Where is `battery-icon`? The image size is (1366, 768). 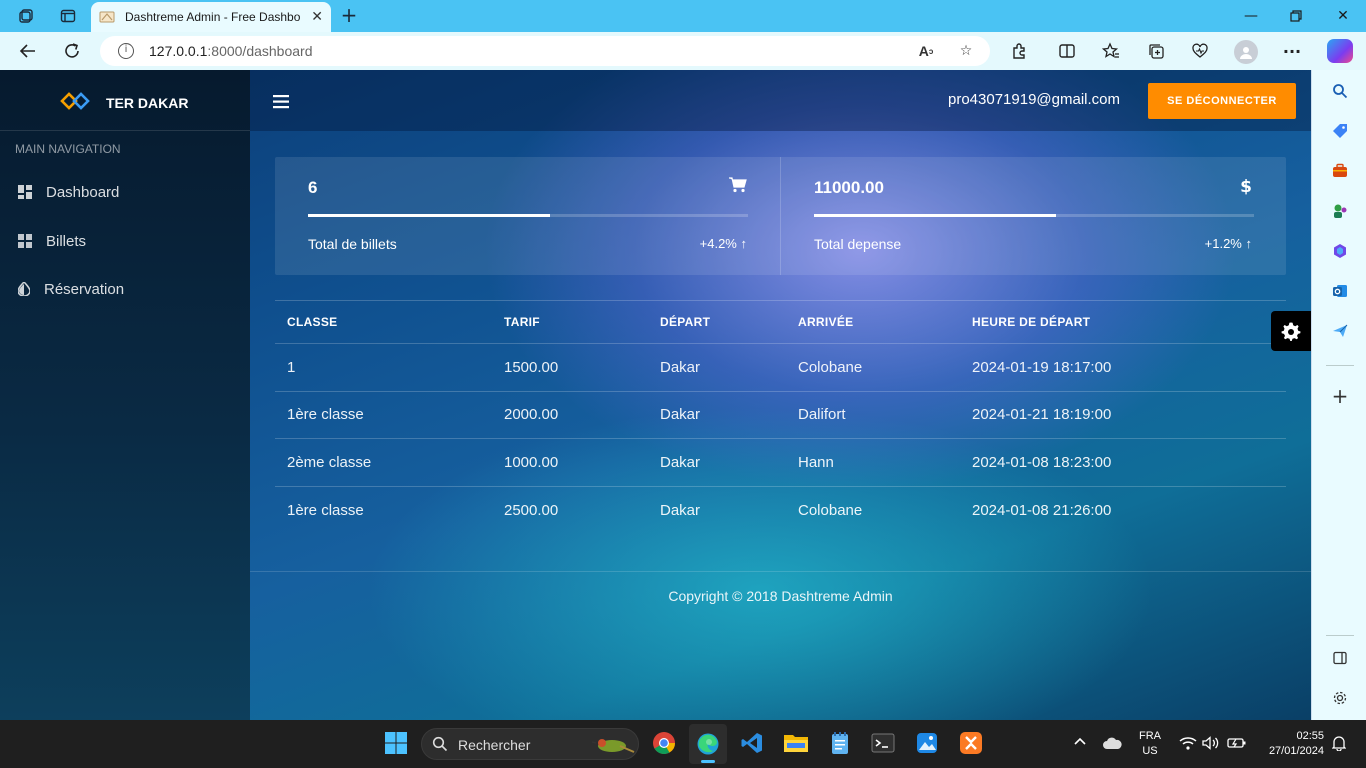 battery-icon is located at coordinates (1237, 745).